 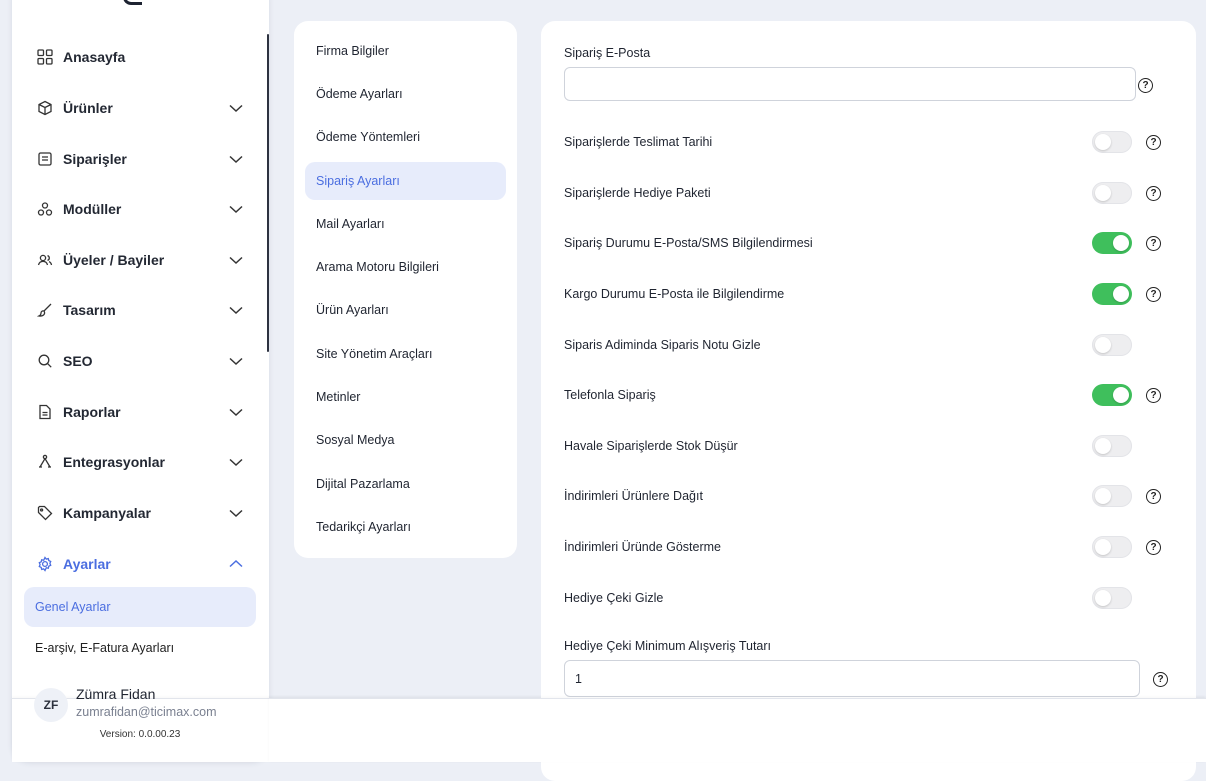 What do you see at coordinates (358, 181) in the screenshot?
I see `menu-item-label: Sipariş Ayarları` at bounding box center [358, 181].